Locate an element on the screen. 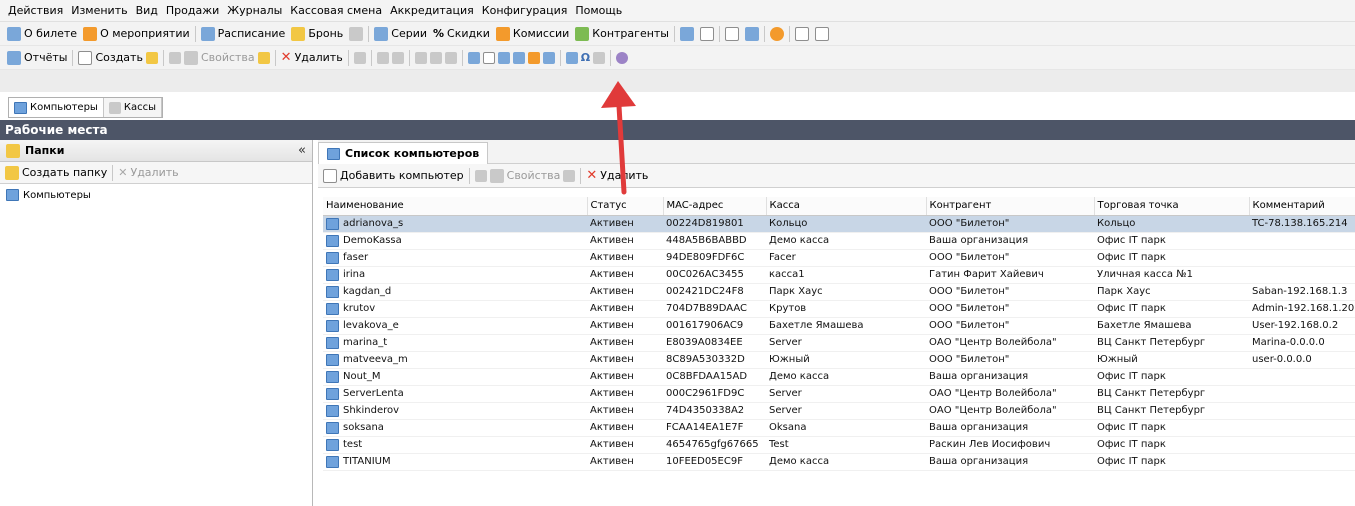 The width and height of the screenshot is (1355, 506). menu-accreditation: Аккредитация is located at coordinates (432, 11).